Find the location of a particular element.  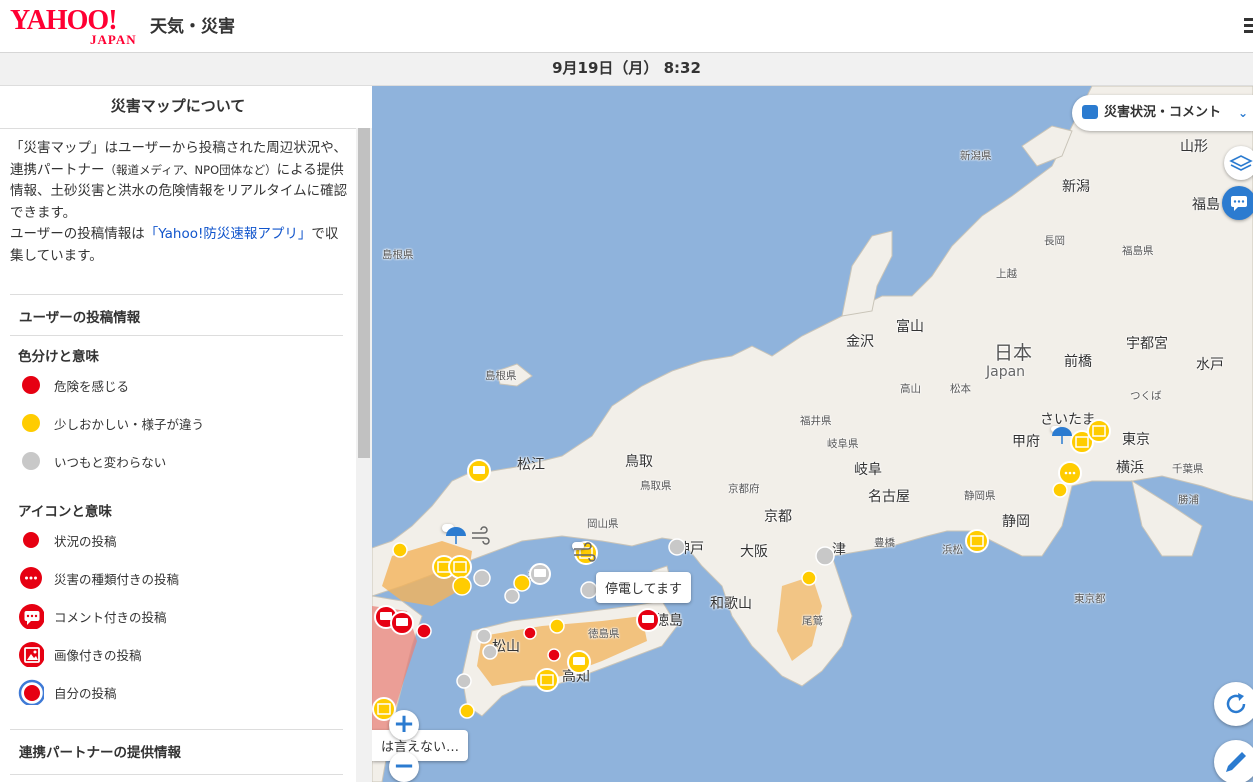

speech-bubble-icon is located at coordinates (1090, 112).